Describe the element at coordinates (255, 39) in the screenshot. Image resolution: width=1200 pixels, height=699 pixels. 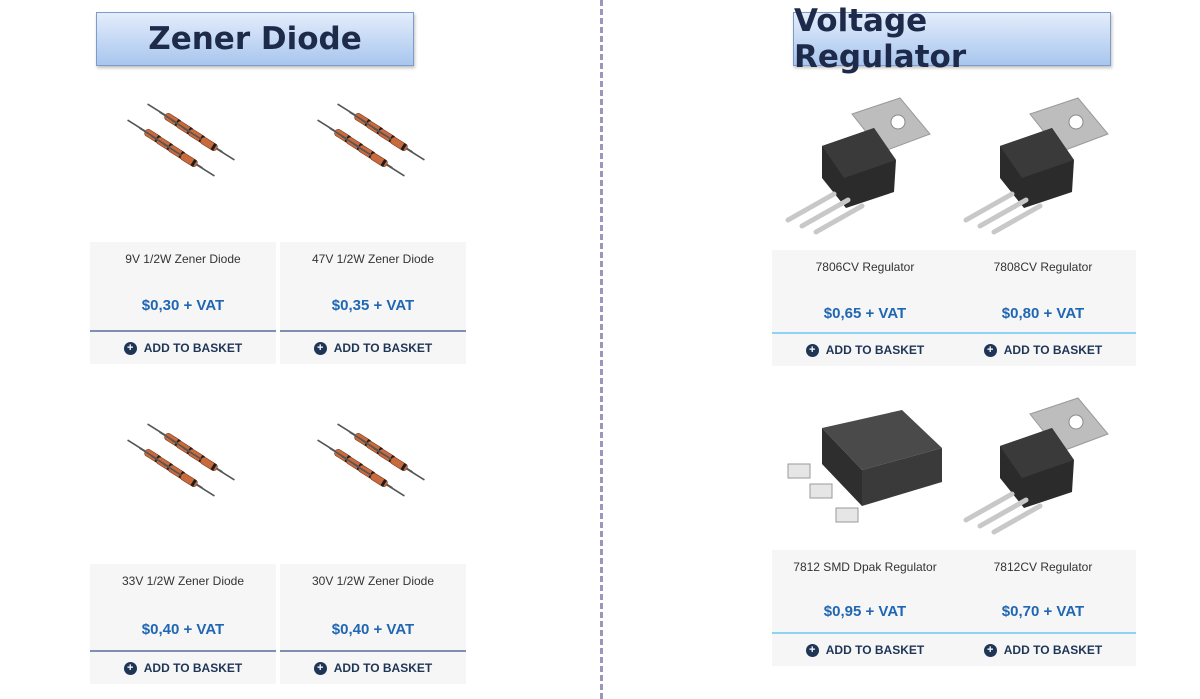
I see `section-title-zener: Zener Diode` at that location.